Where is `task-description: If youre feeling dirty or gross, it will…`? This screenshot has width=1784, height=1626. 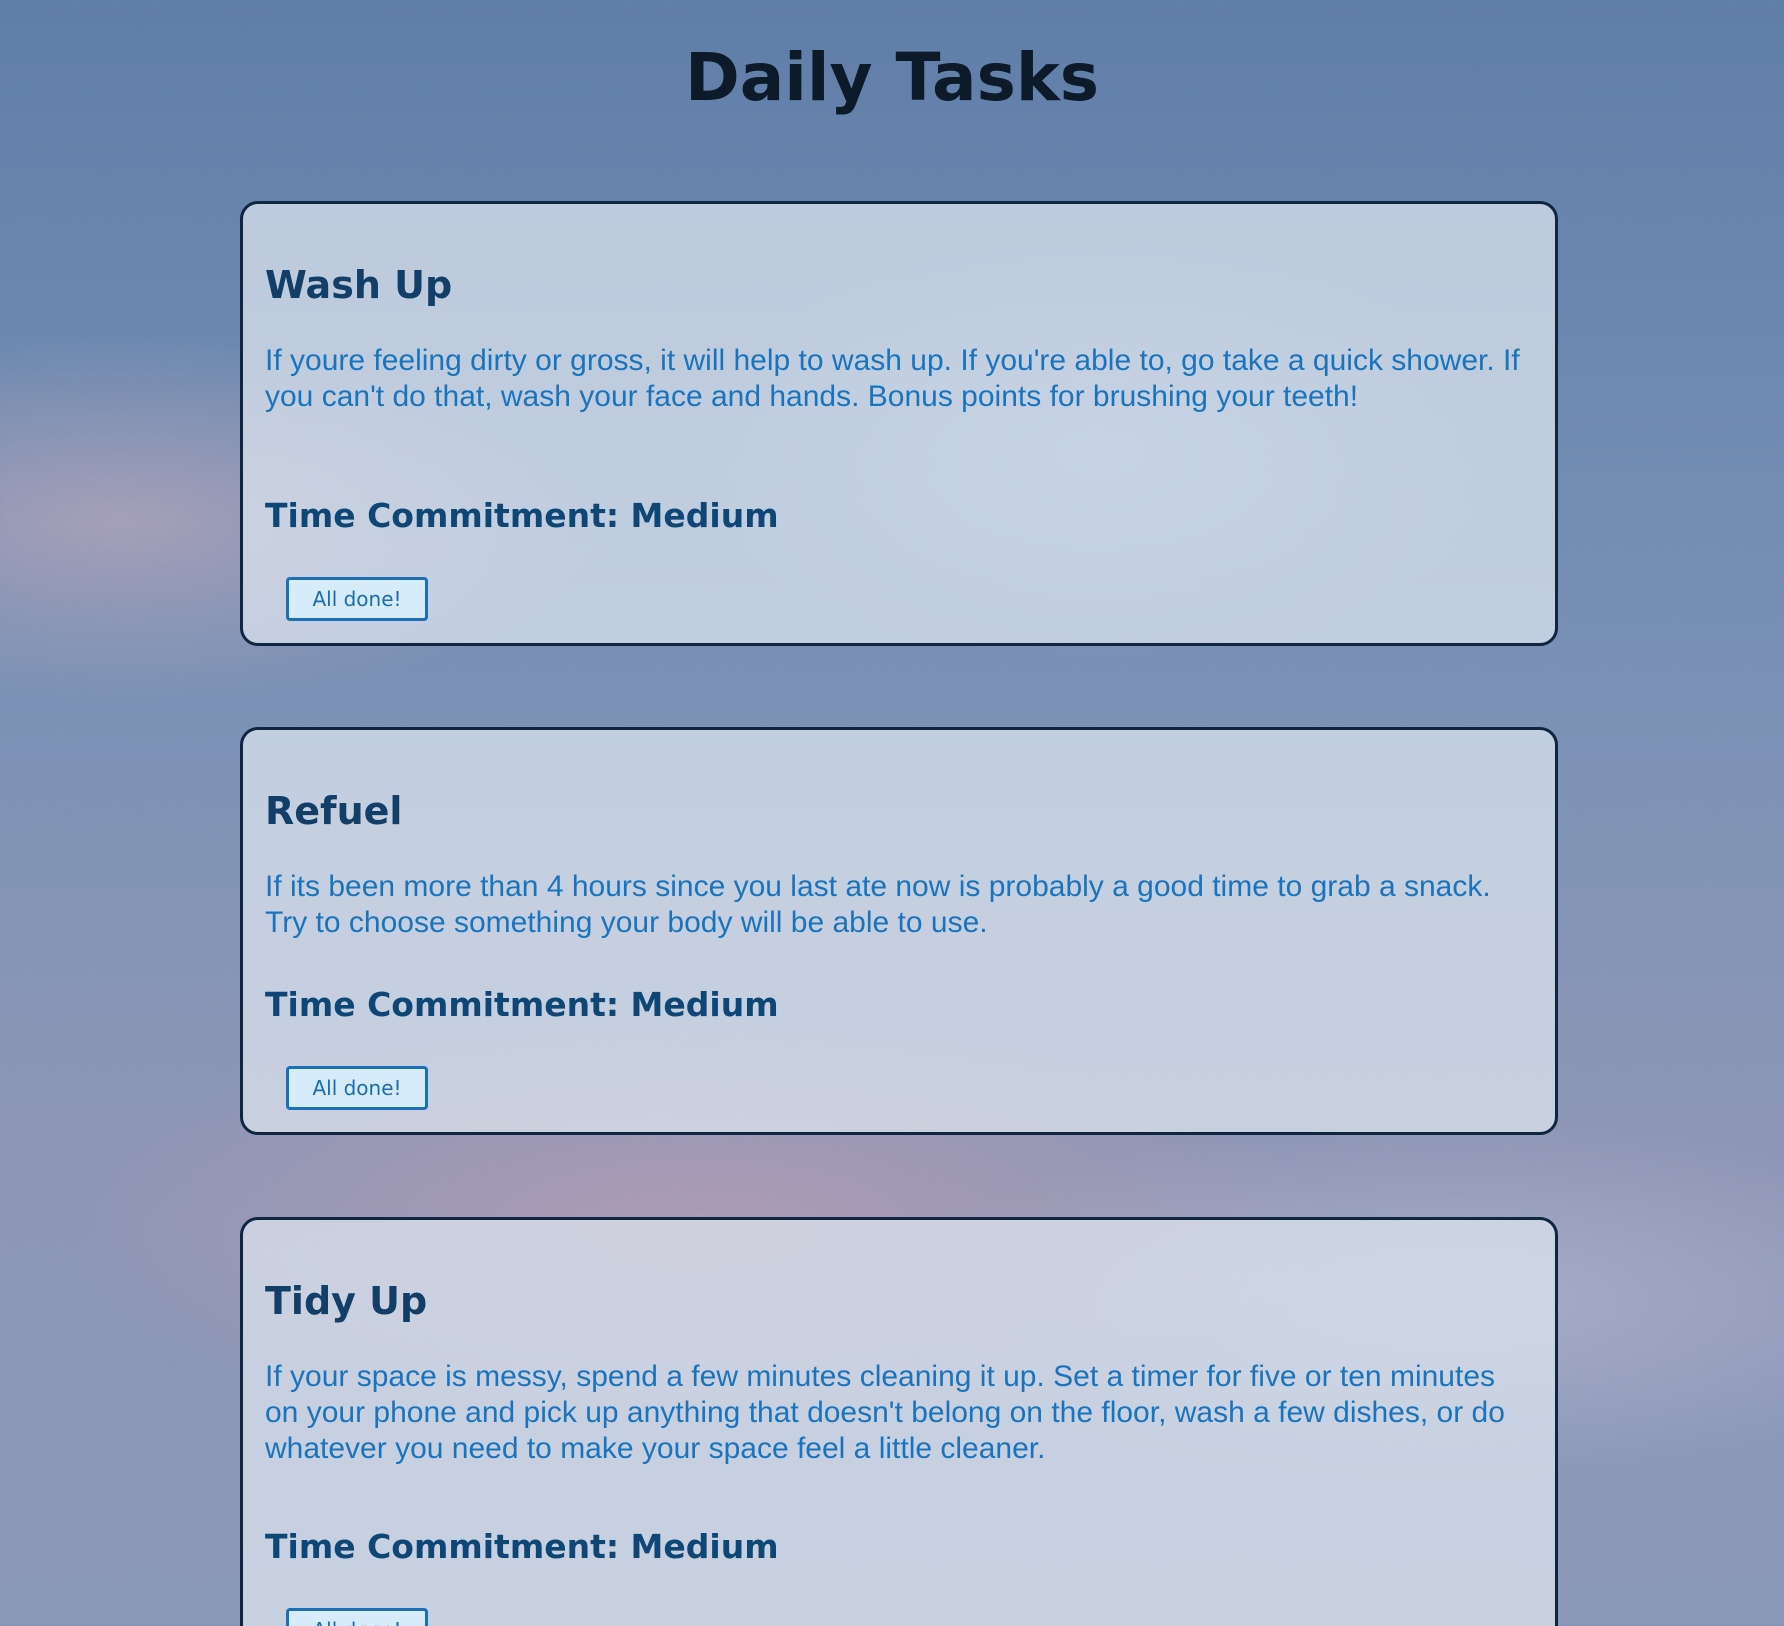 task-description: If youre feeling dirty or gross, it will… is located at coordinates (892, 378).